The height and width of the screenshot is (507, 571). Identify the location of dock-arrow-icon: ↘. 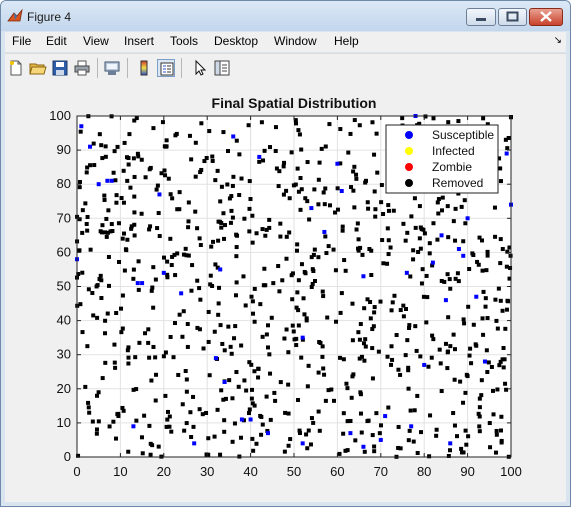
(558, 40).